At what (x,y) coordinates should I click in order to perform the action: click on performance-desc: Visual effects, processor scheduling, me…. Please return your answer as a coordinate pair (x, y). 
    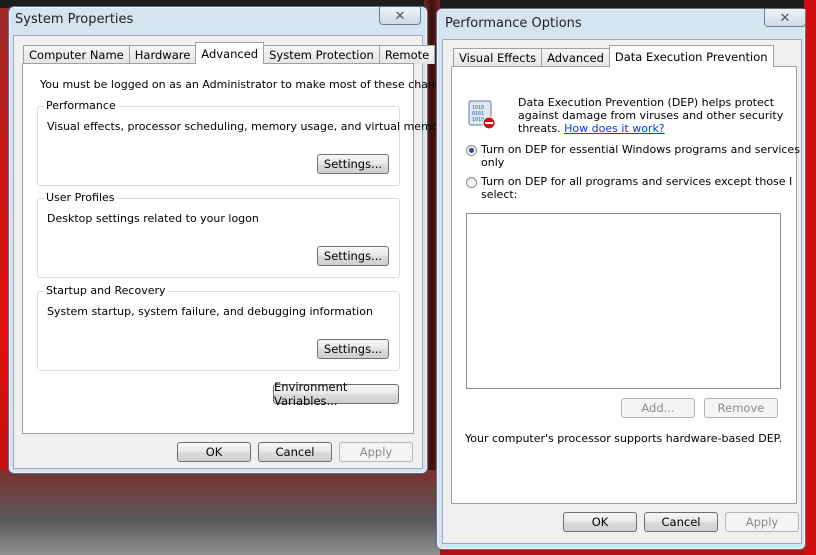
    Looking at the image, I should click on (248, 126).